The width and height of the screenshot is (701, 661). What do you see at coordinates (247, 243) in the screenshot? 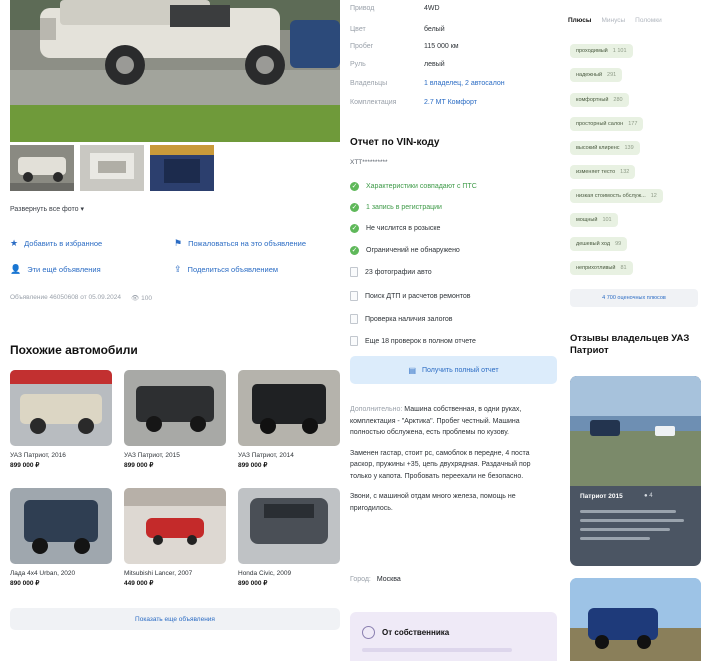
I see `complain-label: Пожаловаться на это объявление` at bounding box center [247, 243].